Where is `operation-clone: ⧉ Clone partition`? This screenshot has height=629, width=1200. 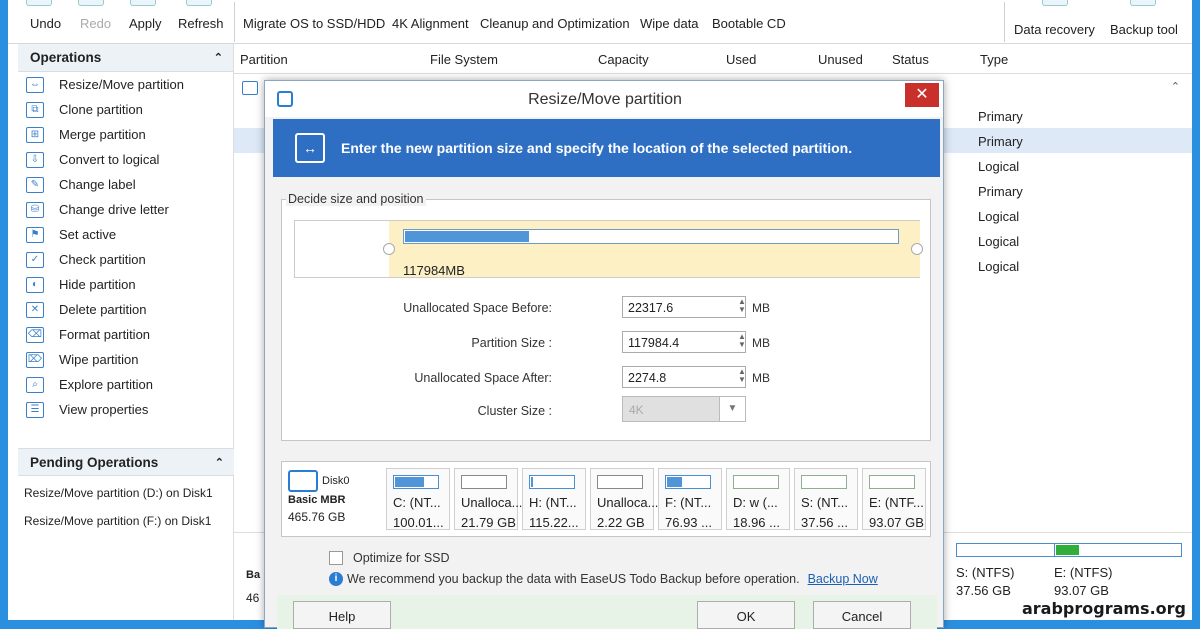
operation-clone: ⧉ Clone partition is located at coordinates (125, 109).